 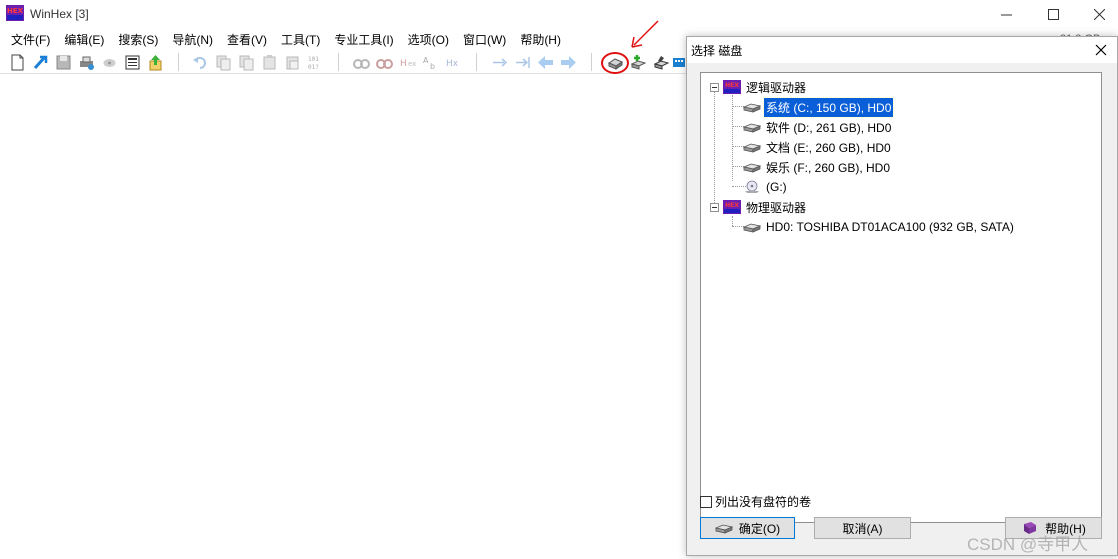 What do you see at coordinates (1097, 14) in the screenshot?
I see `close-window-button` at bounding box center [1097, 14].